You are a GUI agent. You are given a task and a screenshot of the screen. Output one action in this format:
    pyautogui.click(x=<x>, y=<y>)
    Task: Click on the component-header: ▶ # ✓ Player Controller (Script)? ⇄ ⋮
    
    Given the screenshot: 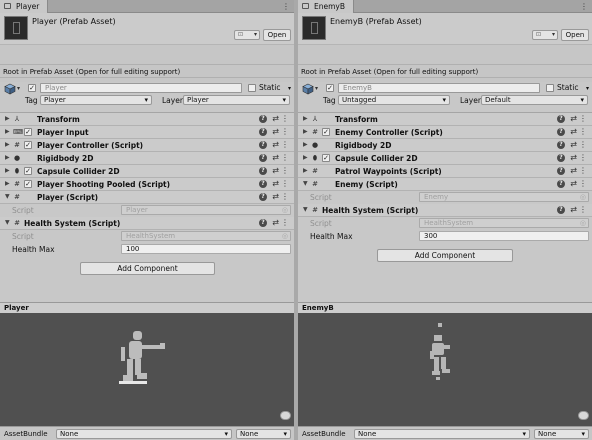 What is the action you would take?
    pyautogui.click(x=147, y=145)
    